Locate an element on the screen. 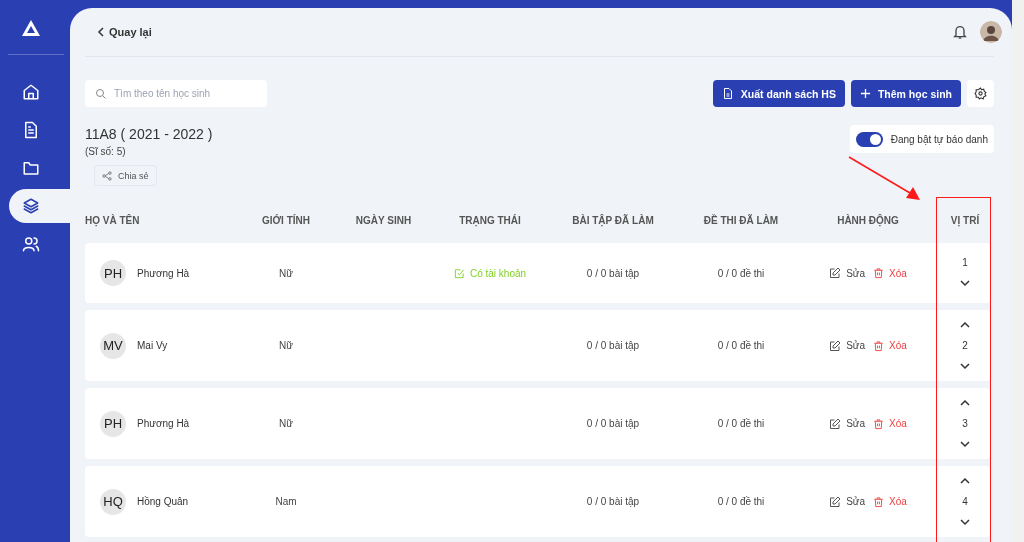  search-icon is located at coordinates (101, 94).